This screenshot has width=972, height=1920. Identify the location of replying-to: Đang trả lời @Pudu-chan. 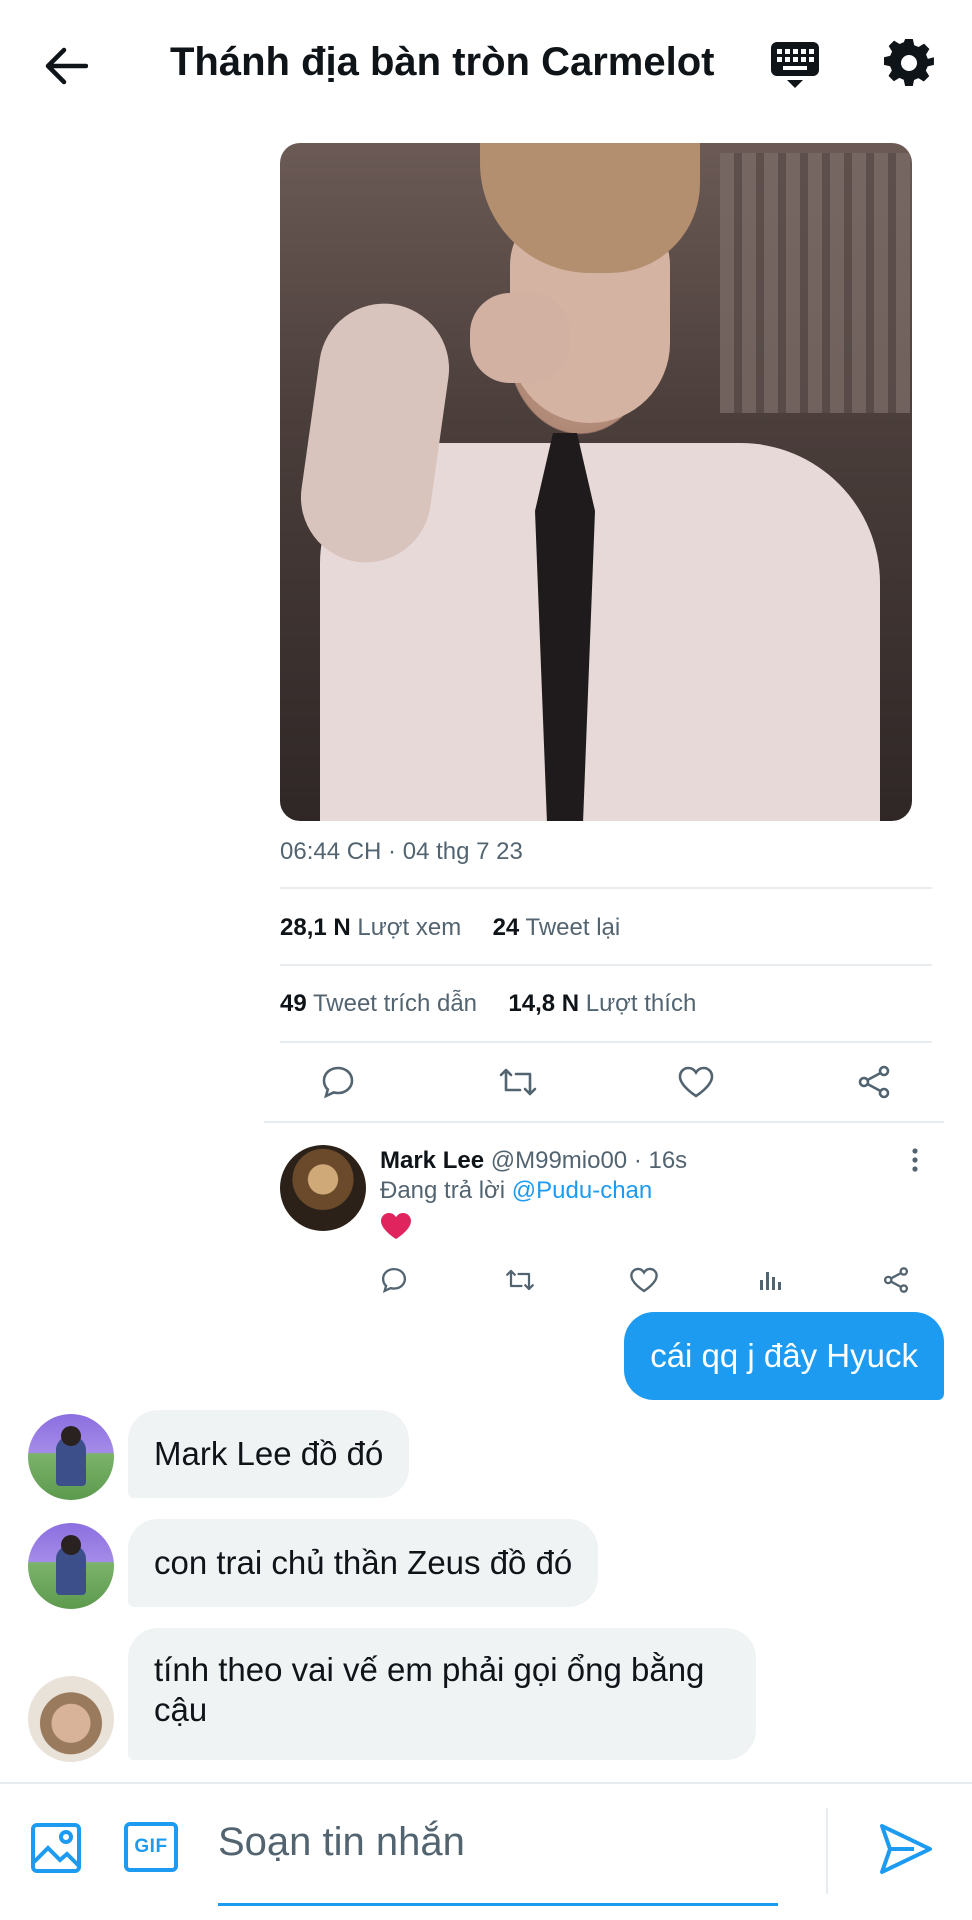
(516, 1191).